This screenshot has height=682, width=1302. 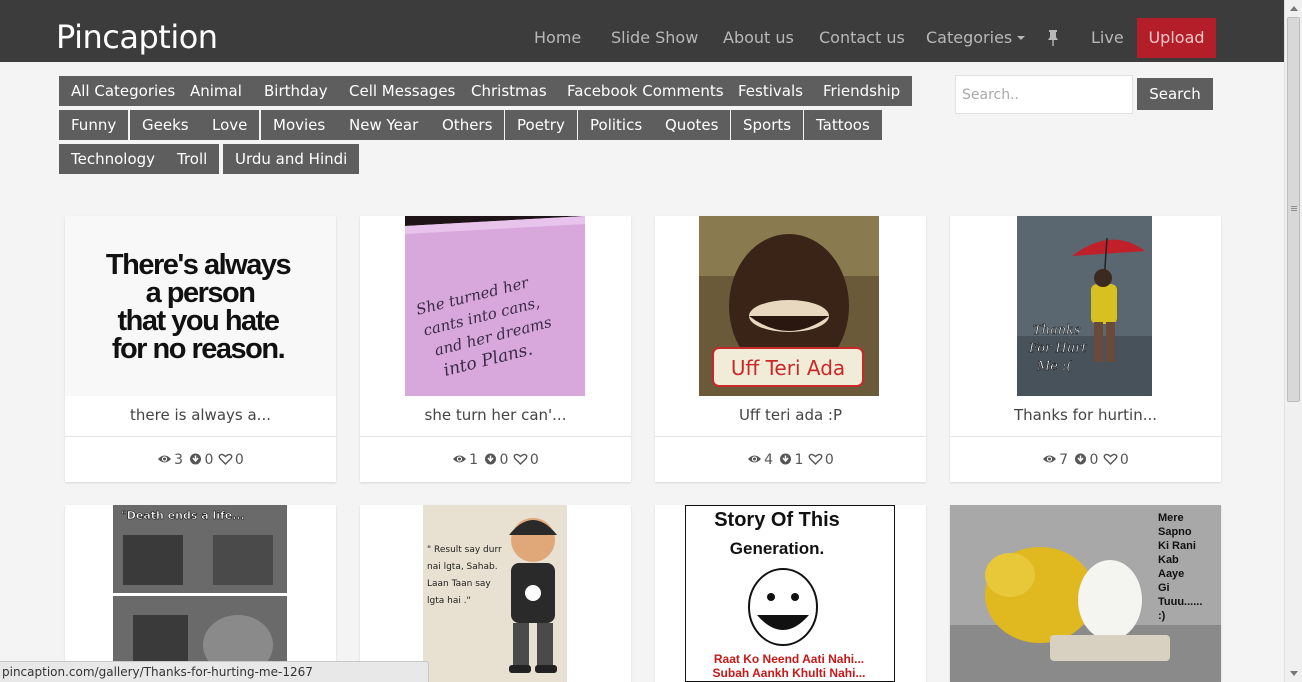 I want to click on image-text: lgta hai .", so click(x=449, y=601).